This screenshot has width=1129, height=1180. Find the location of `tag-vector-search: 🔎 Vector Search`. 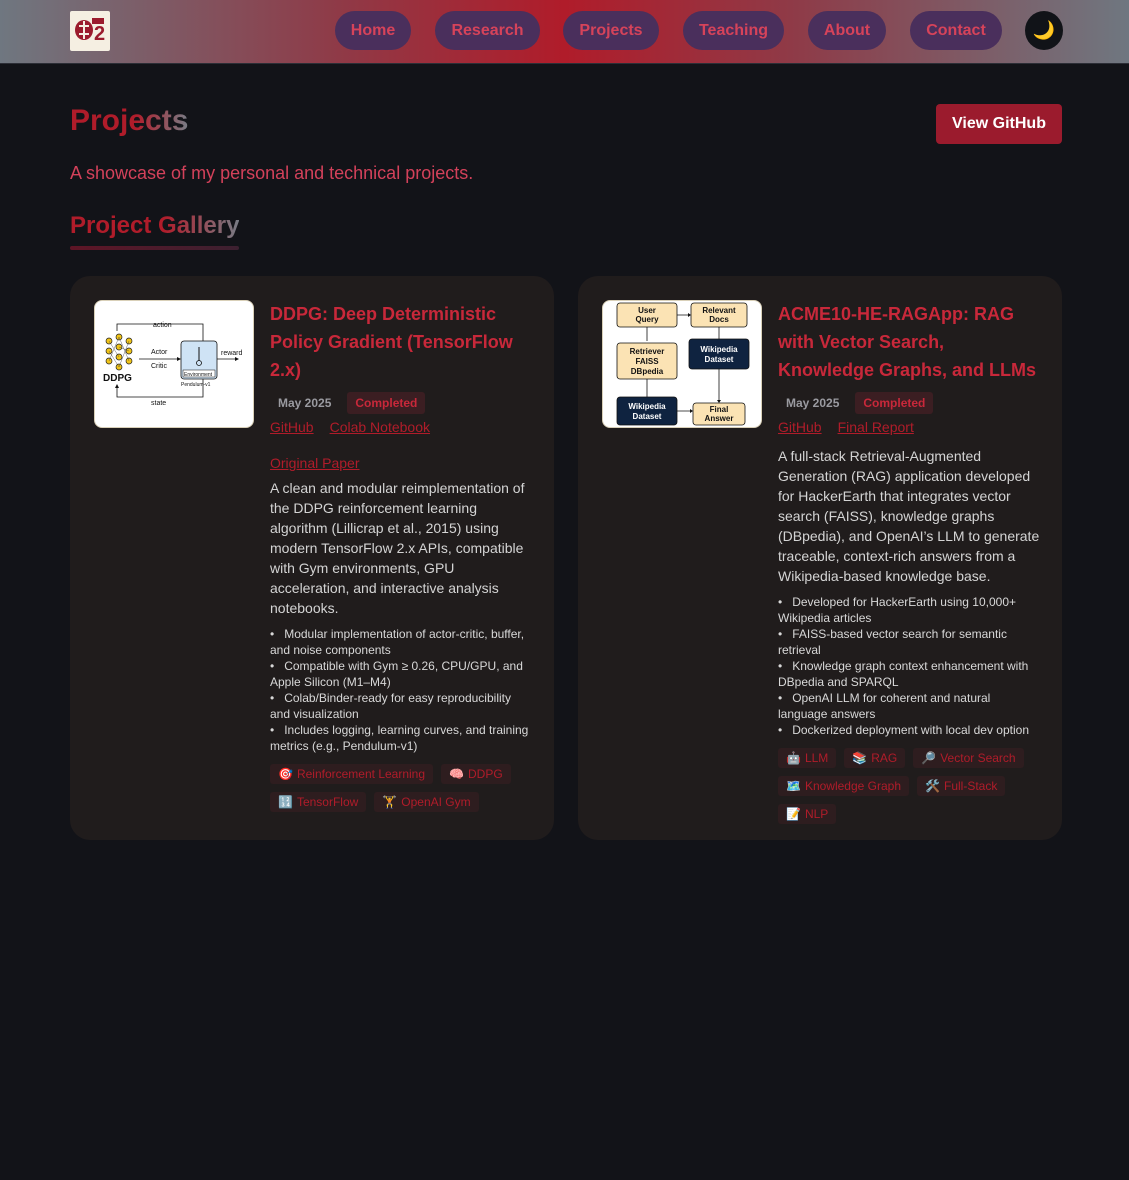

tag-vector-search: 🔎 Vector Search is located at coordinates (968, 758).